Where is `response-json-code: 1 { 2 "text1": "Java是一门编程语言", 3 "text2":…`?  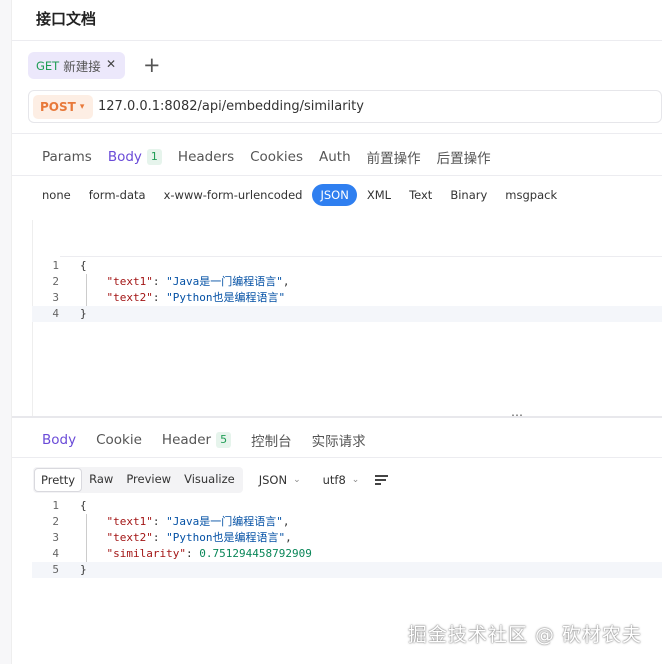
response-json-code: 1 { 2 "text1": "Java是一门编程语言", 3 "text2":… is located at coordinates (347, 538).